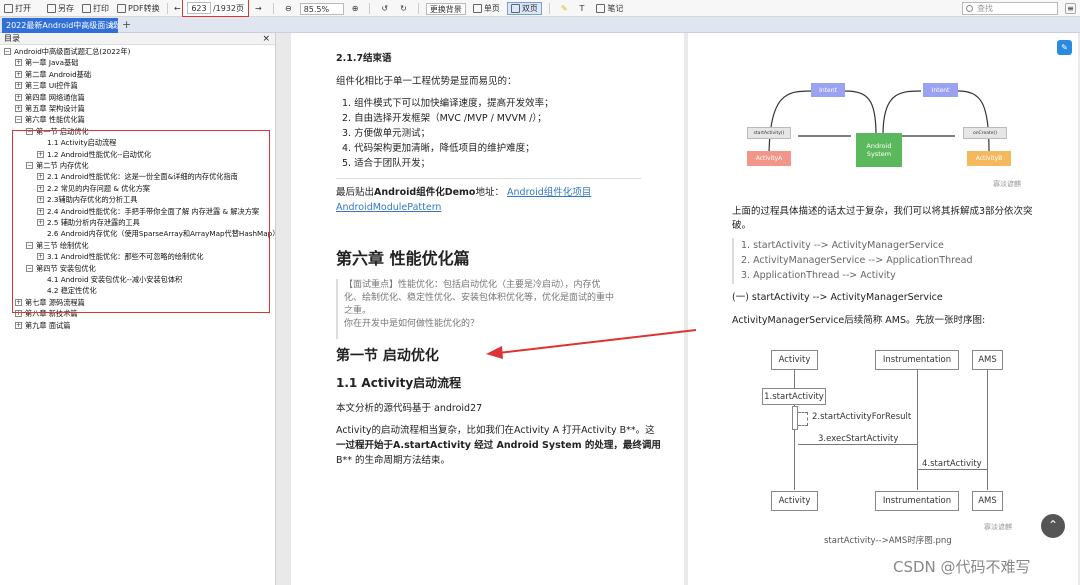  What do you see at coordinates (794, 396) in the screenshot?
I see `message-box: 1.startActivity` at bounding box center [794, 396].